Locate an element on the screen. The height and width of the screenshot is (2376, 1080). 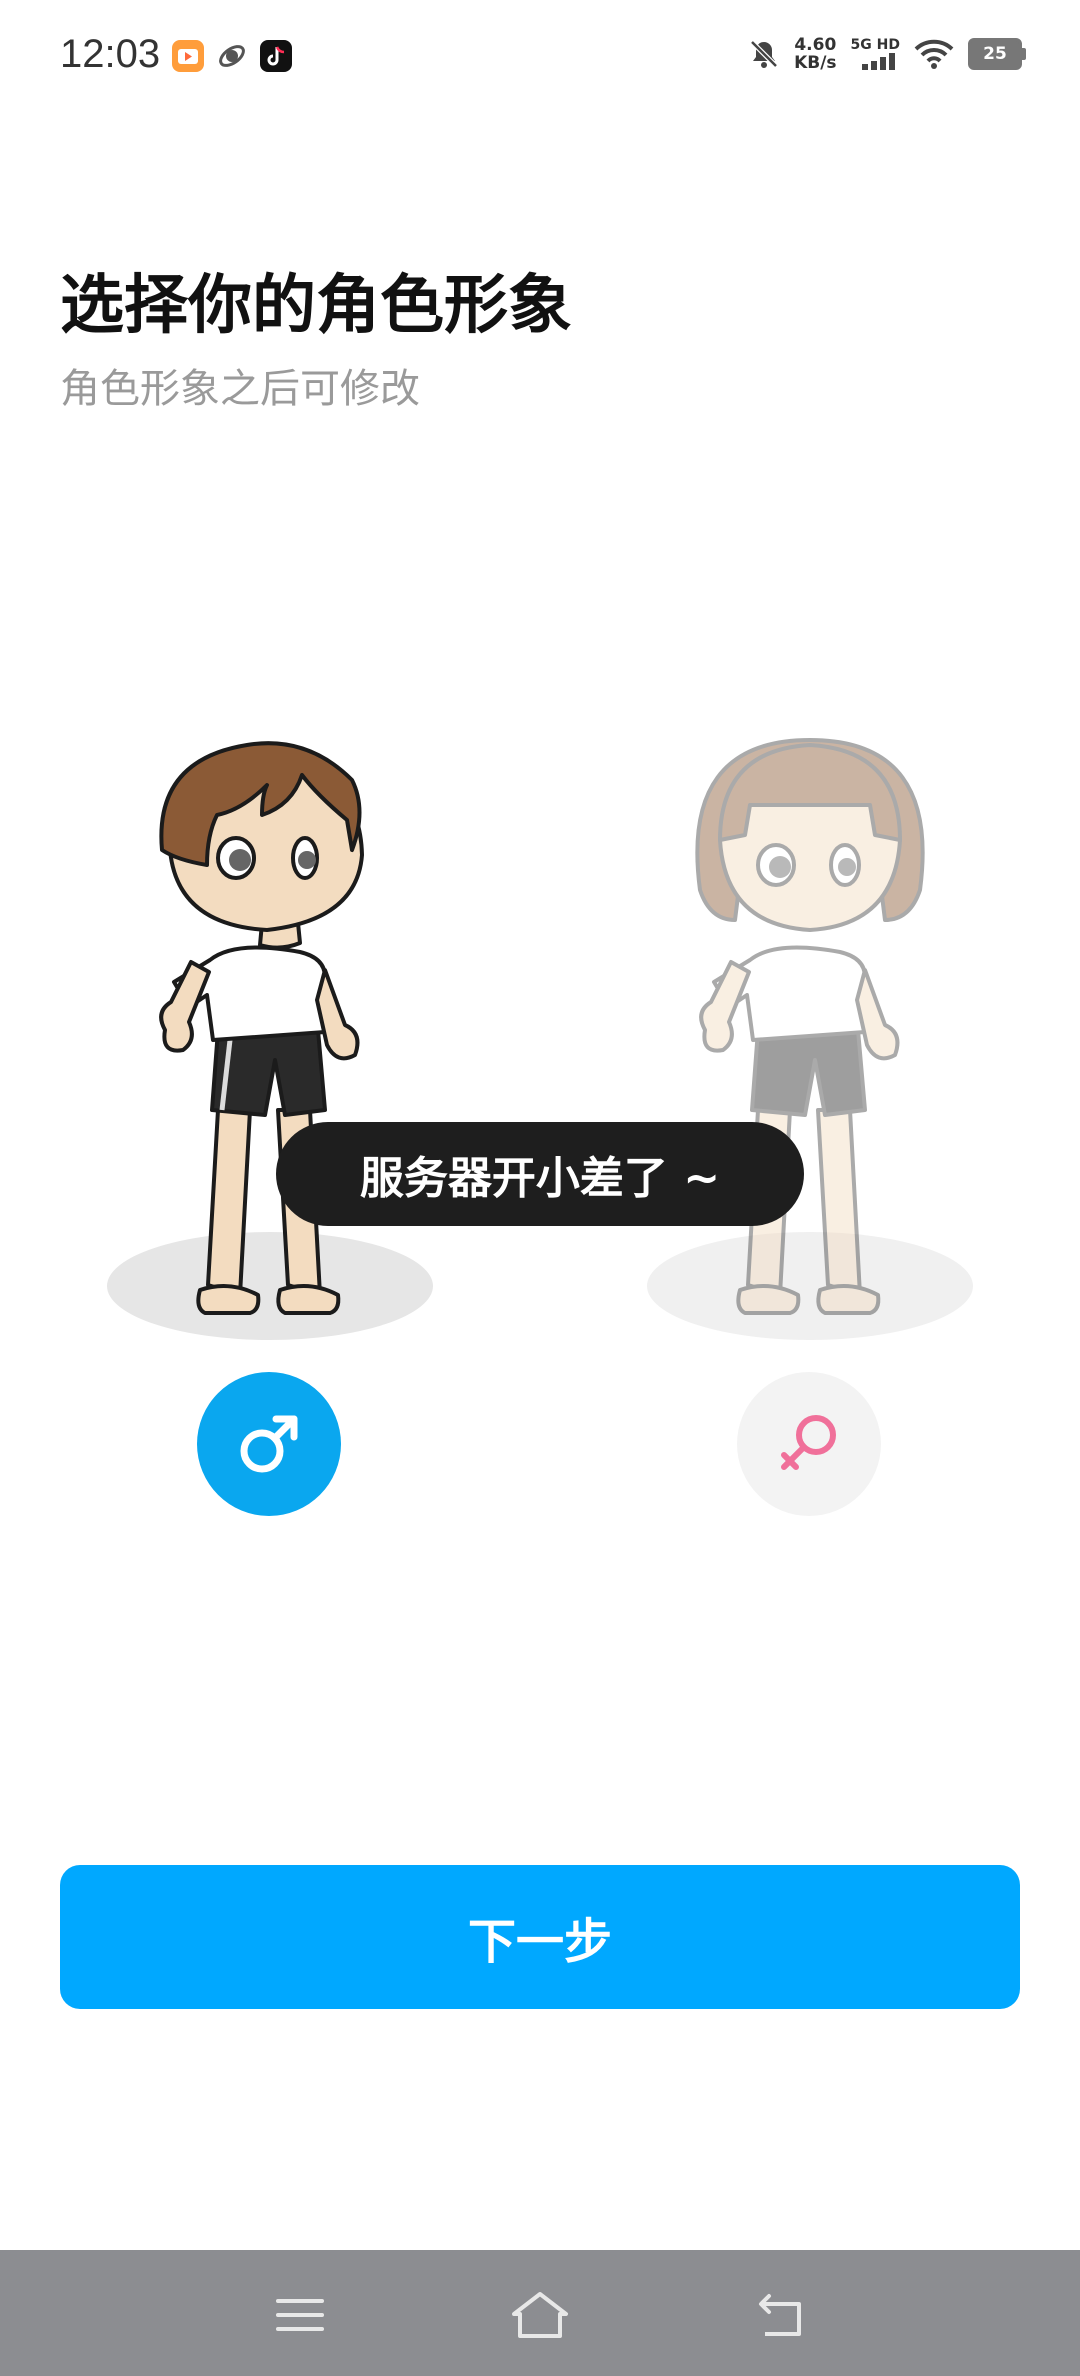
male-character is located at coordinates (270, 1040).